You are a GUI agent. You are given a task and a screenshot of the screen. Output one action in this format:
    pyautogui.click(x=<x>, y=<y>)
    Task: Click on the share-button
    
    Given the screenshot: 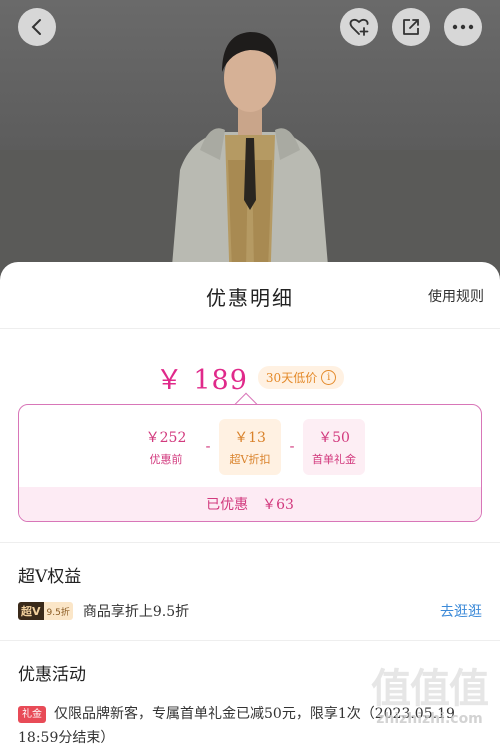 What is the action you would take?
    pyautogui.click(x=411, y=27)
    